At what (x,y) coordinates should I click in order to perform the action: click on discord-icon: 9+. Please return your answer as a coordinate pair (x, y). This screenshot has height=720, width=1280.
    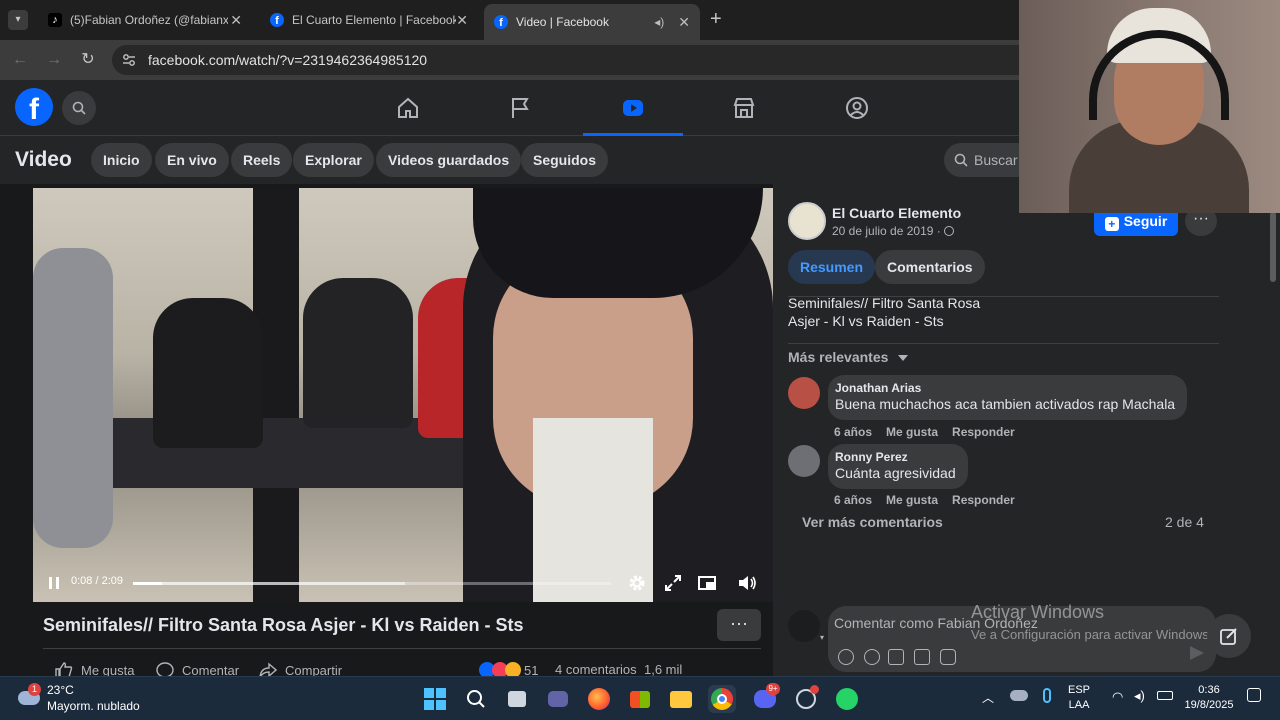
    Looking at the image, I should click on (765, 698).